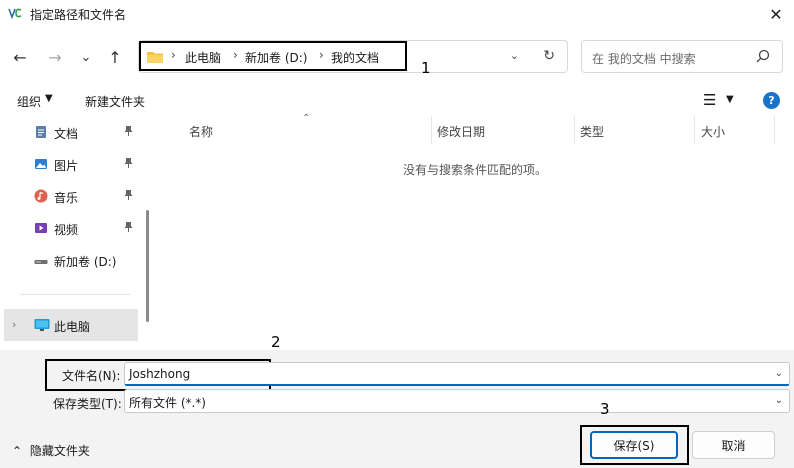  I want to click on close-button: ✕, so click(776, 14).